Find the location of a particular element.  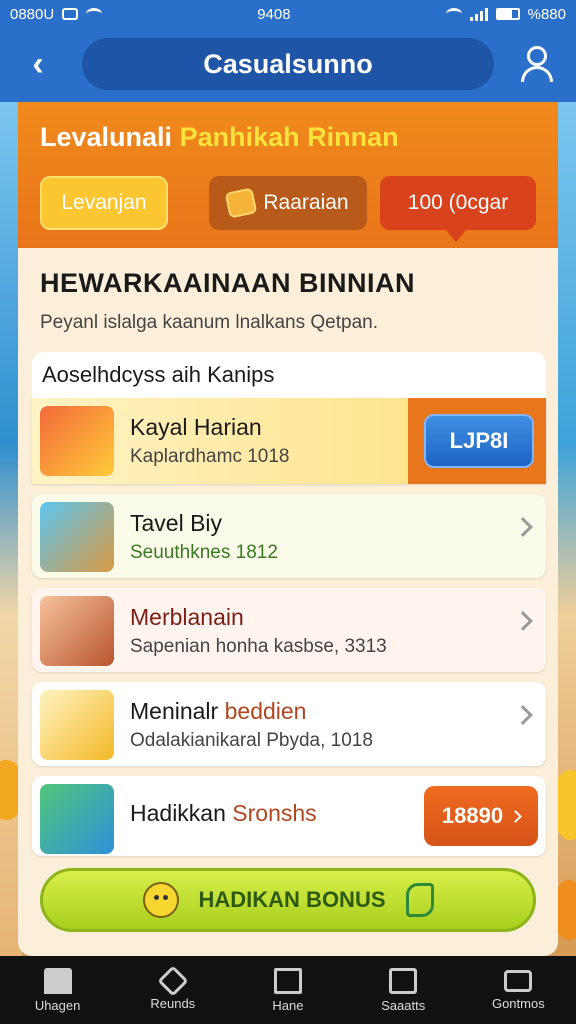

bonus-button: HADIKAN BONUS is located at coordinates (288, 900).